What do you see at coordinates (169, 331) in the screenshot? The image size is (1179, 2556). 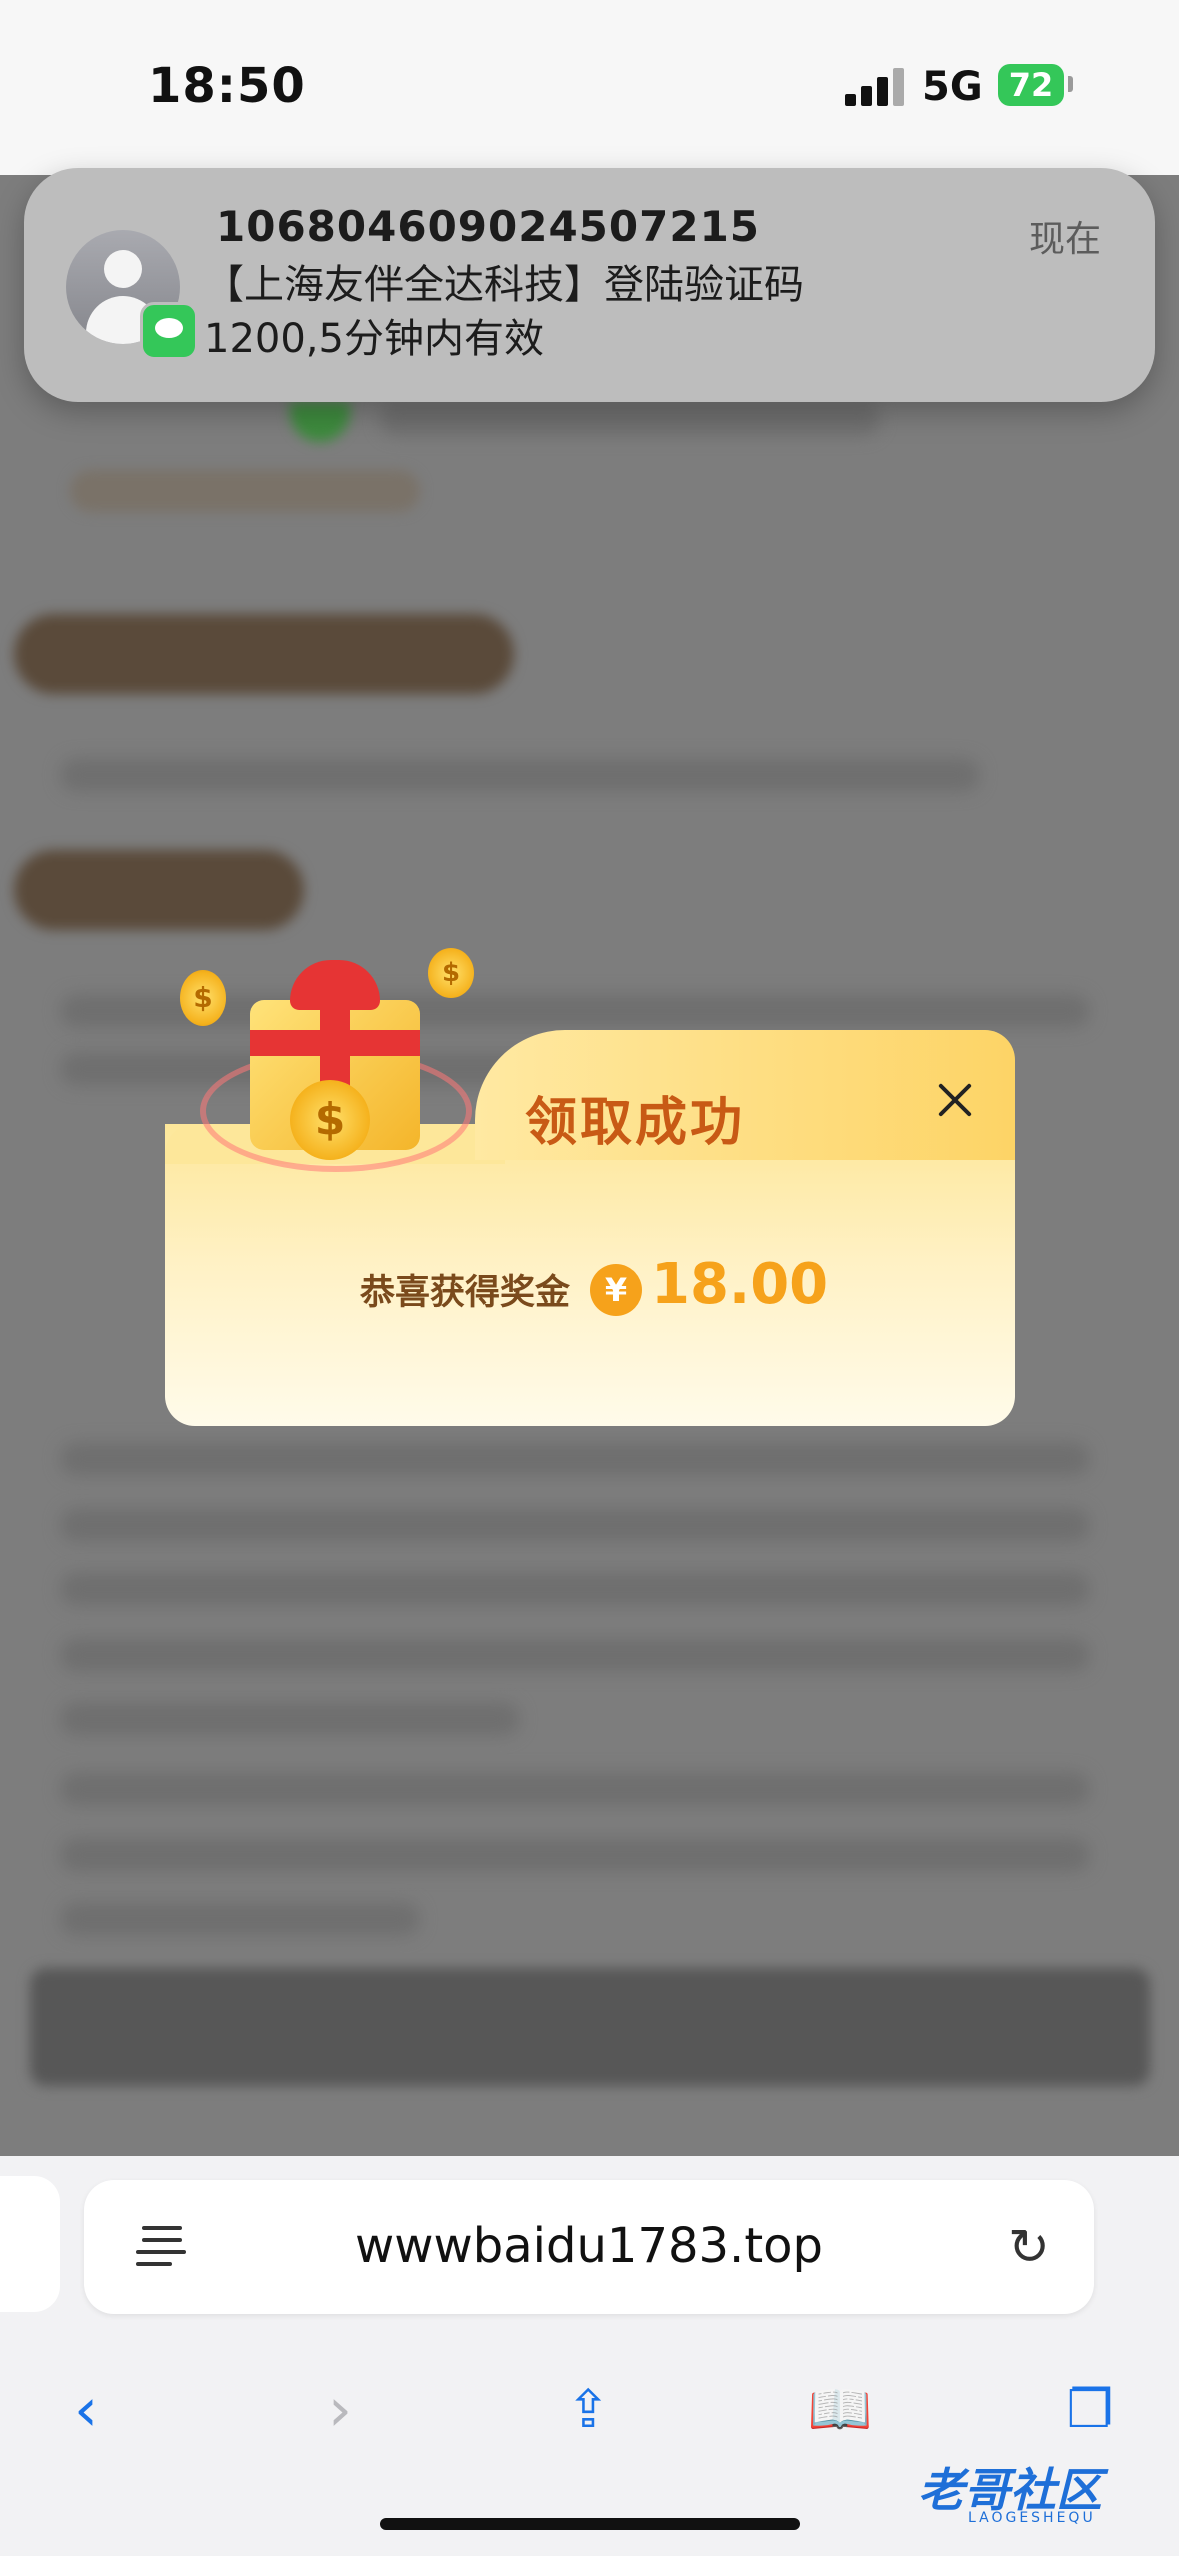 I see `messages-app-icon` at bounding box center [169, 331].